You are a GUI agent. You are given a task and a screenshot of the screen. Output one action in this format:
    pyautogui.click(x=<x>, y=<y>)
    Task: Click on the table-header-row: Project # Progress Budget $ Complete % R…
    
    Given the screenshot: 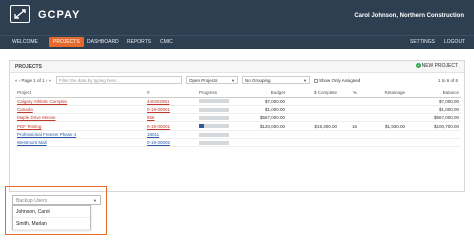 What is the action you would take?
    pyautogui.click(x=238, y=93)
    